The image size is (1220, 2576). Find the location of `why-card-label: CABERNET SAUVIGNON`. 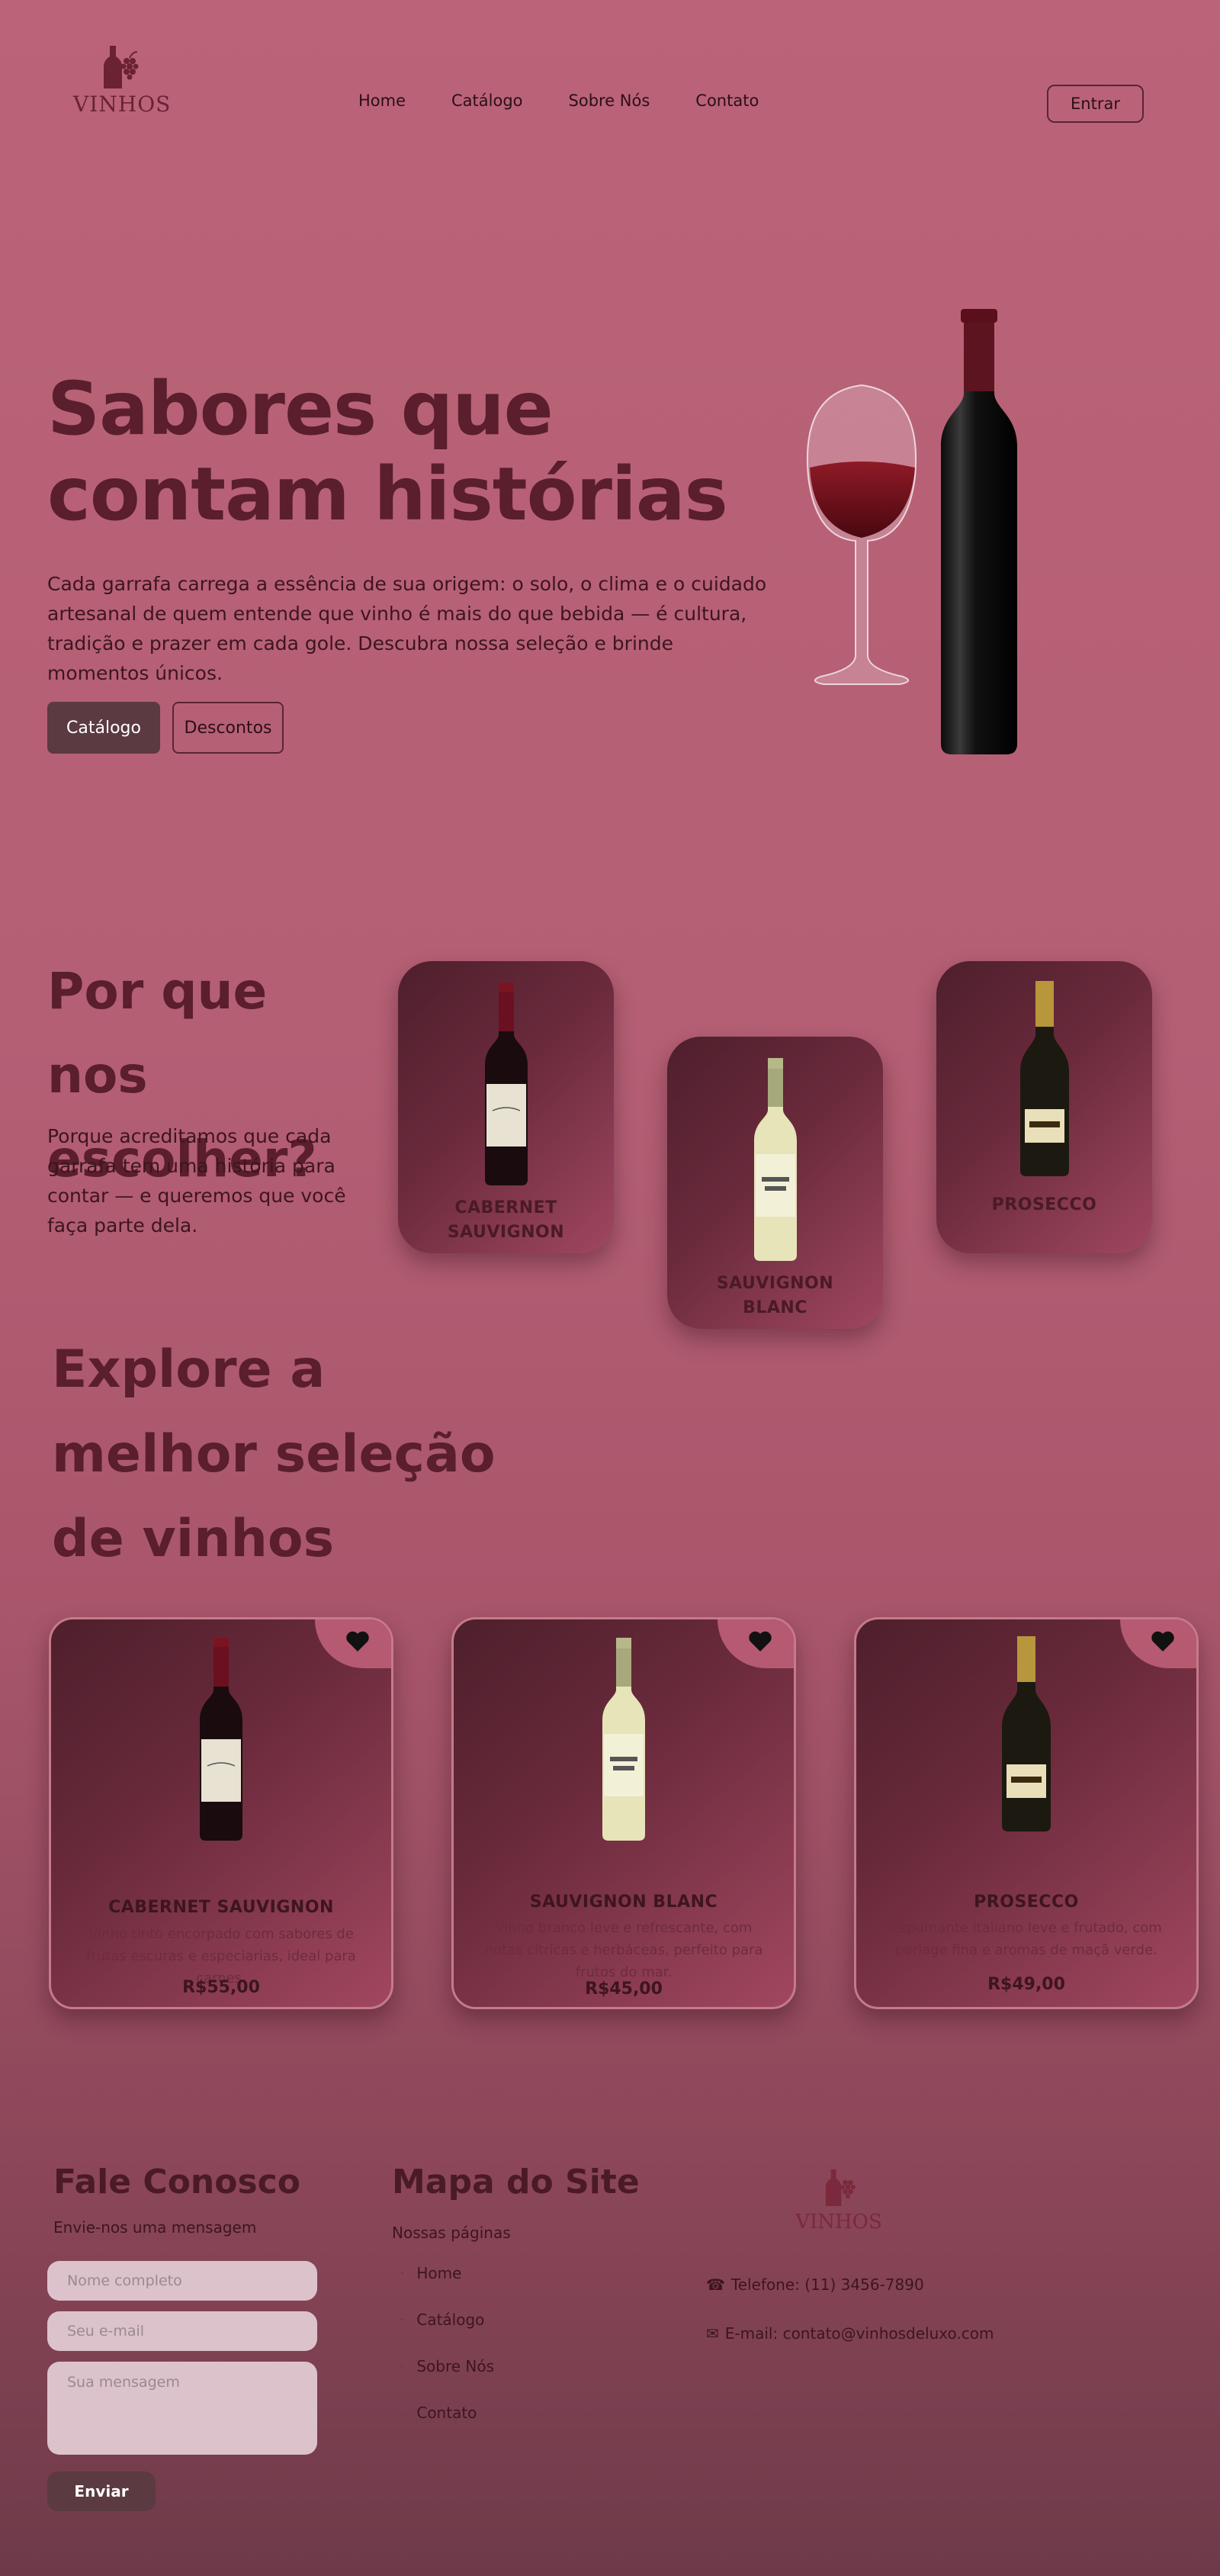

why-card-label: CABERNET SAUVIGNON is located at coordinates (506, 1220).